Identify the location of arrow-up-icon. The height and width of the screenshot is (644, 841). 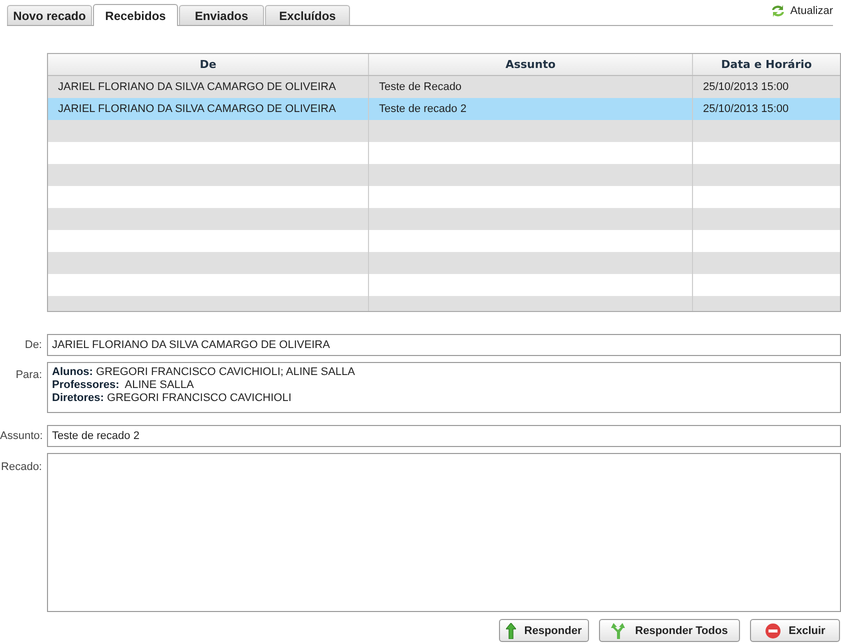
(511, 630).